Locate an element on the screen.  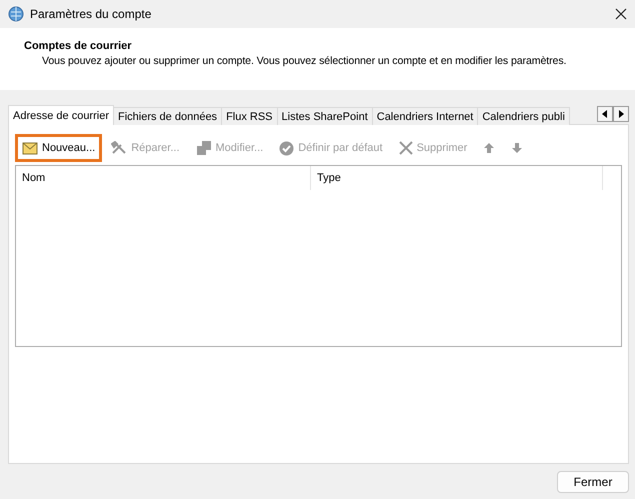
tab: Fichiers de données is located at coordinates (167, 116).